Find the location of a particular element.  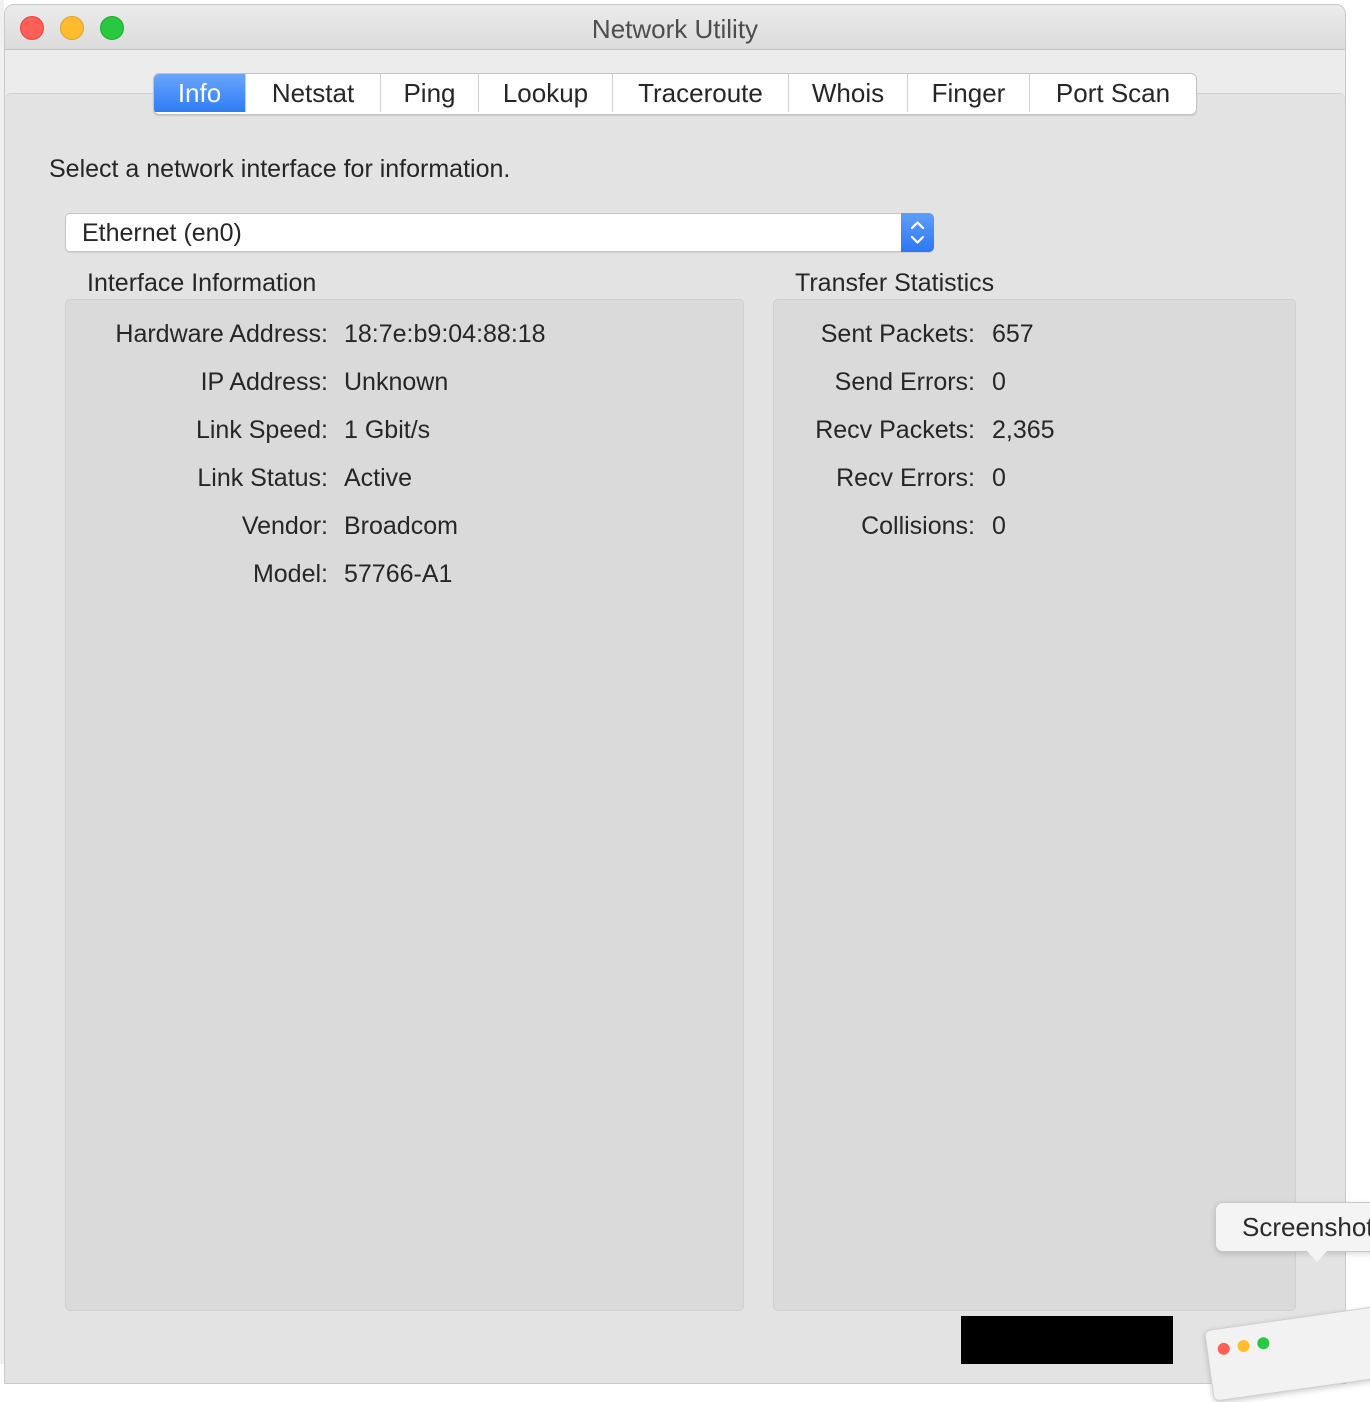

thumbnail-minimize-dot is located at coordinates (1243, 1346).